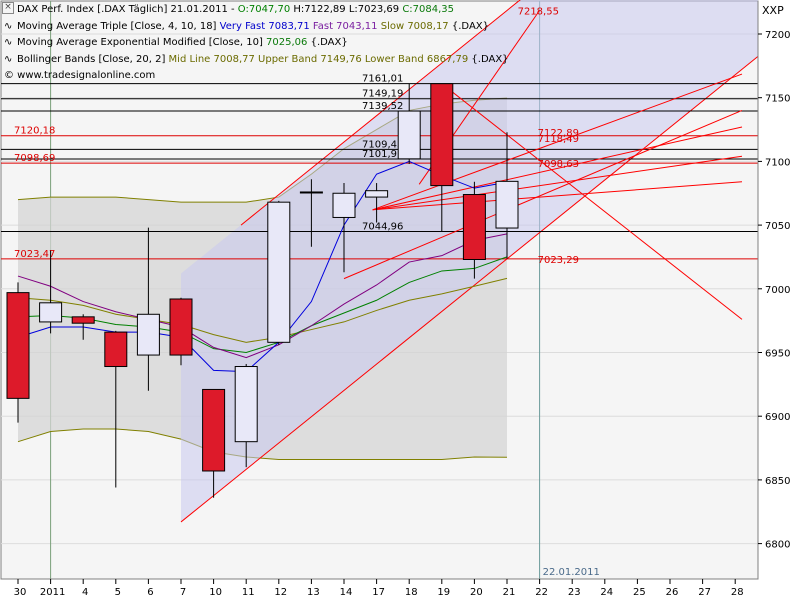  What do you see at coordinates (558, 164) in the screenshot?
I see `price-label: 7098,63` at bounding box center [558, 164].